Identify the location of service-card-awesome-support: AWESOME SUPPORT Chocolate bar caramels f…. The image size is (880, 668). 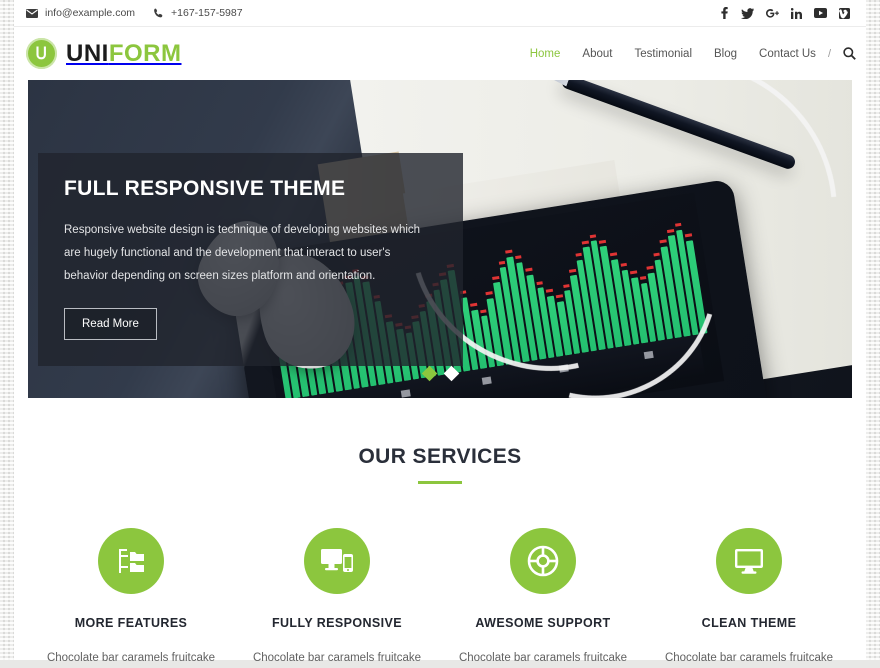
(543, 598).